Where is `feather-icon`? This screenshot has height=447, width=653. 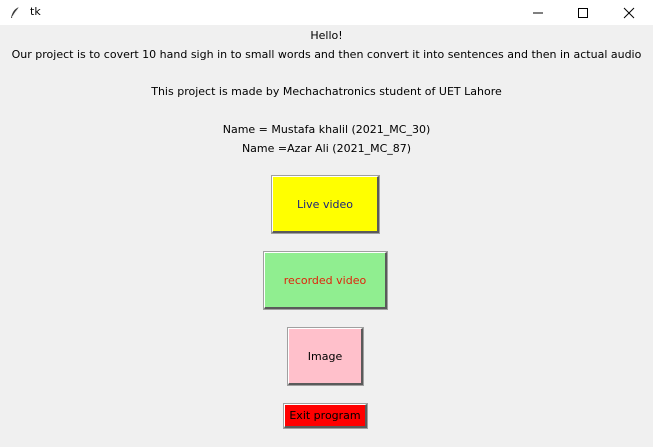 feather-icon is located at coordinates (15, 12).